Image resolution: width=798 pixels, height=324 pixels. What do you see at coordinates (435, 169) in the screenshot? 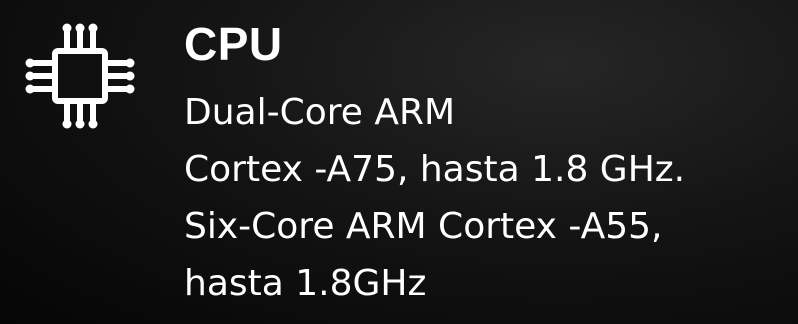
I see `spec-line: Cortex -A75, hasta 1.8 GHz.` at bounding box center [435, 169].